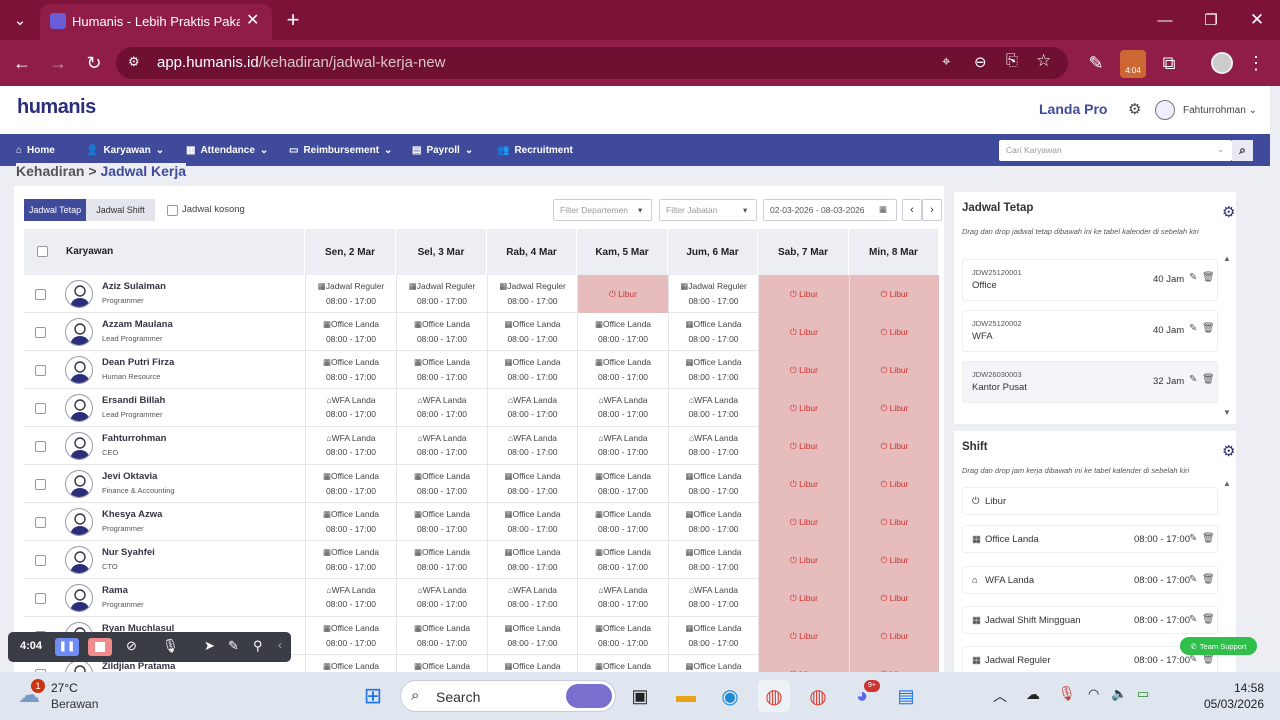 The width and height of the screenshot is (1280, 720). I want to click on stop-icon, so click(100, 647).